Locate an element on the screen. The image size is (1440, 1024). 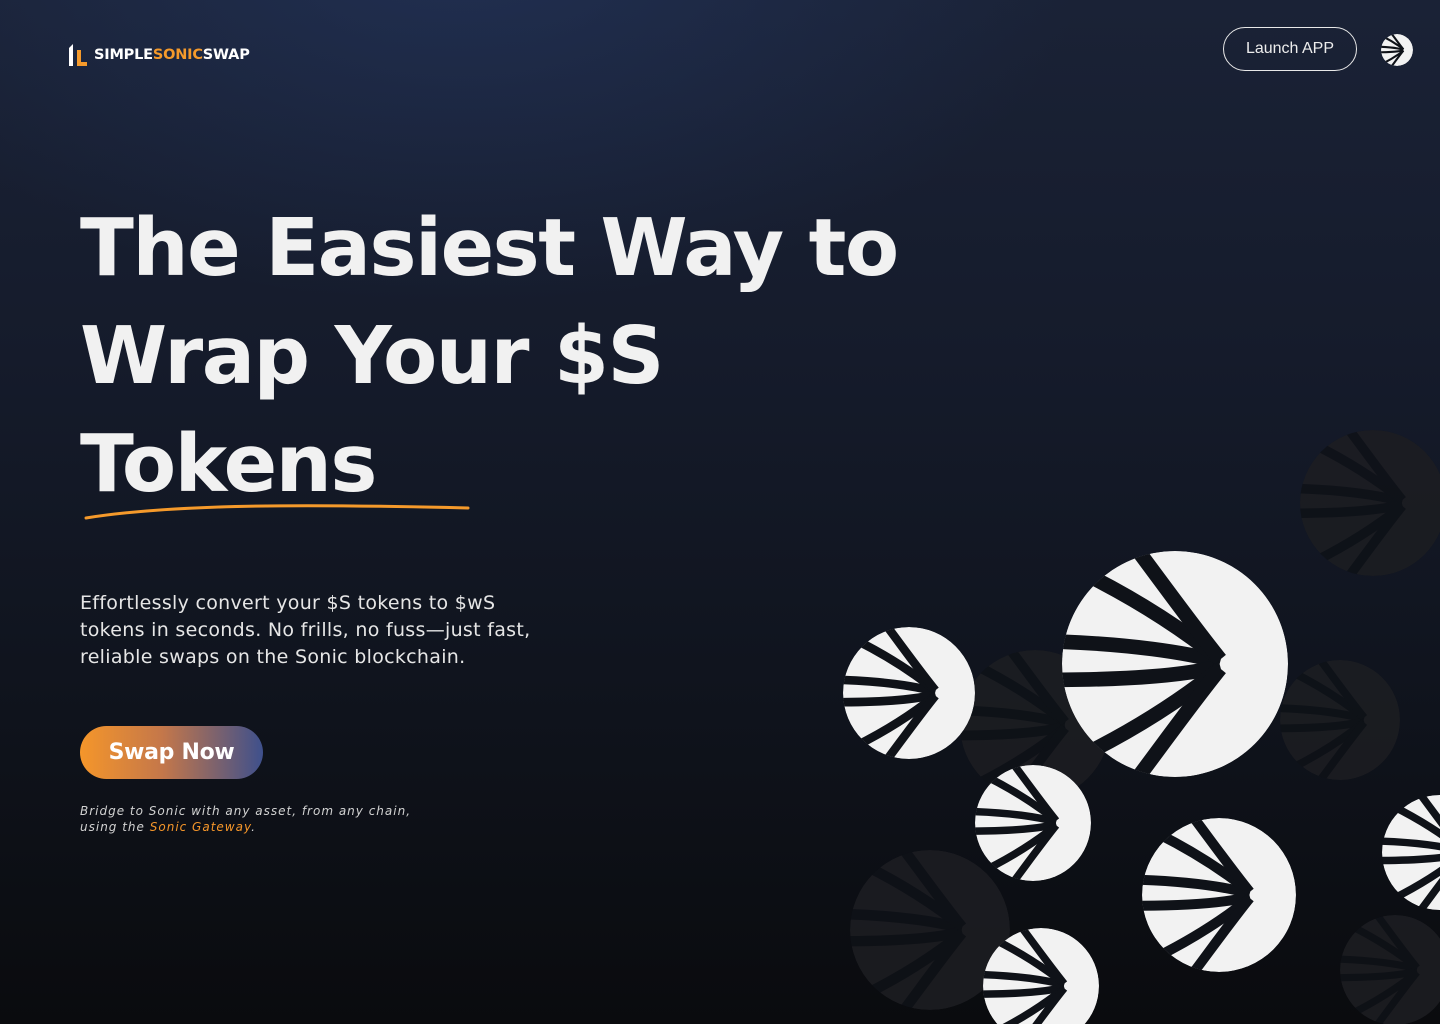
brand-name-part-1: SIMPLE is located at coordinates (123, 55).